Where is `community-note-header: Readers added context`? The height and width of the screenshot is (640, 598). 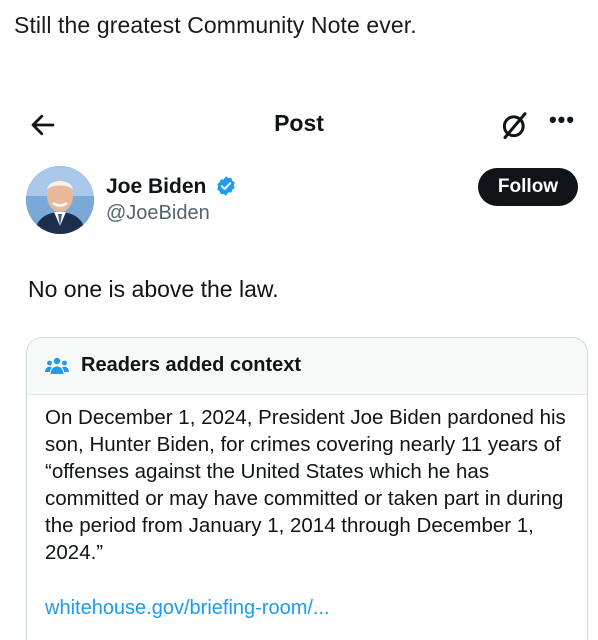
community-note-header: Readers added context is located at coordinates (307, 366).